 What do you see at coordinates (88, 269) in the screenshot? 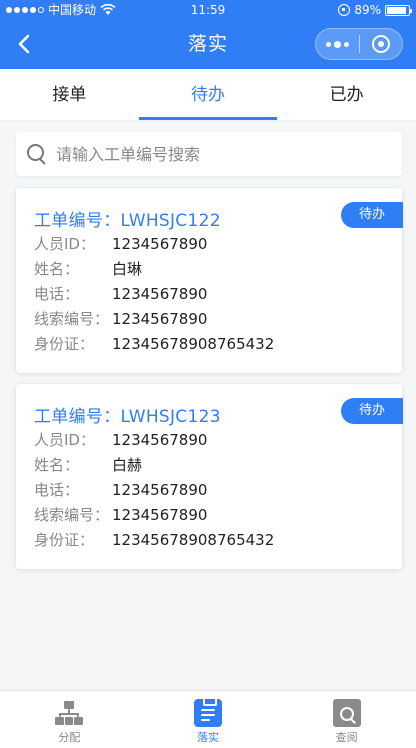
I see `name-row: 姓名： 白琳` at bounding box center [88, 269].